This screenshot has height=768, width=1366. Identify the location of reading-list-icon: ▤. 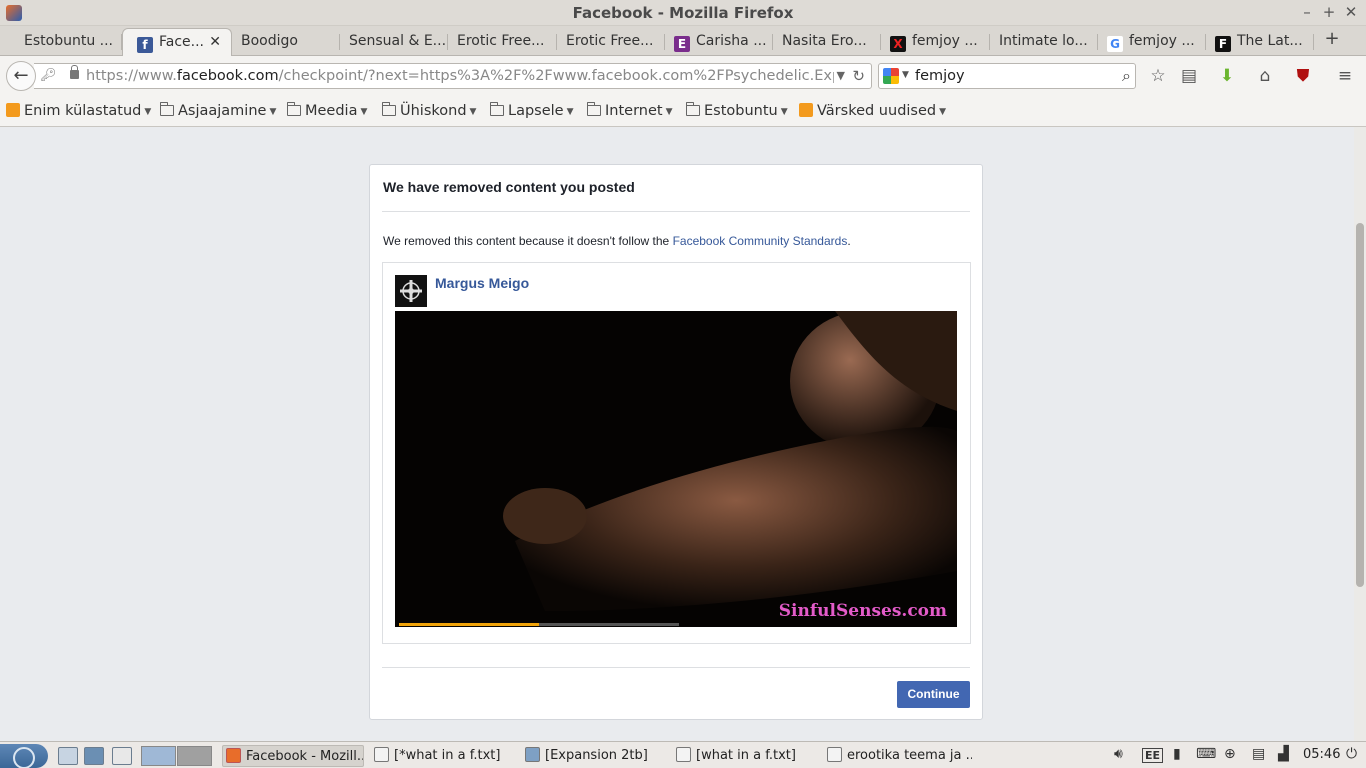
(1189, 76).